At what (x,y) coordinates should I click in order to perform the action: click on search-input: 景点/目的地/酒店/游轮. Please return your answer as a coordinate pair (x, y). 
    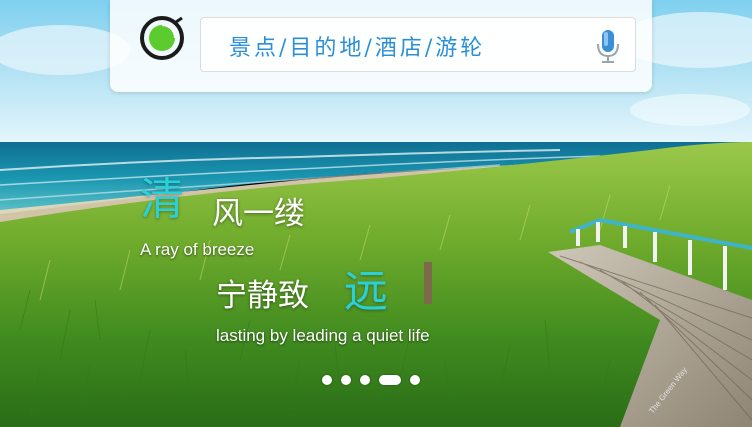
    Looking at the image, I should click on (418, 44).